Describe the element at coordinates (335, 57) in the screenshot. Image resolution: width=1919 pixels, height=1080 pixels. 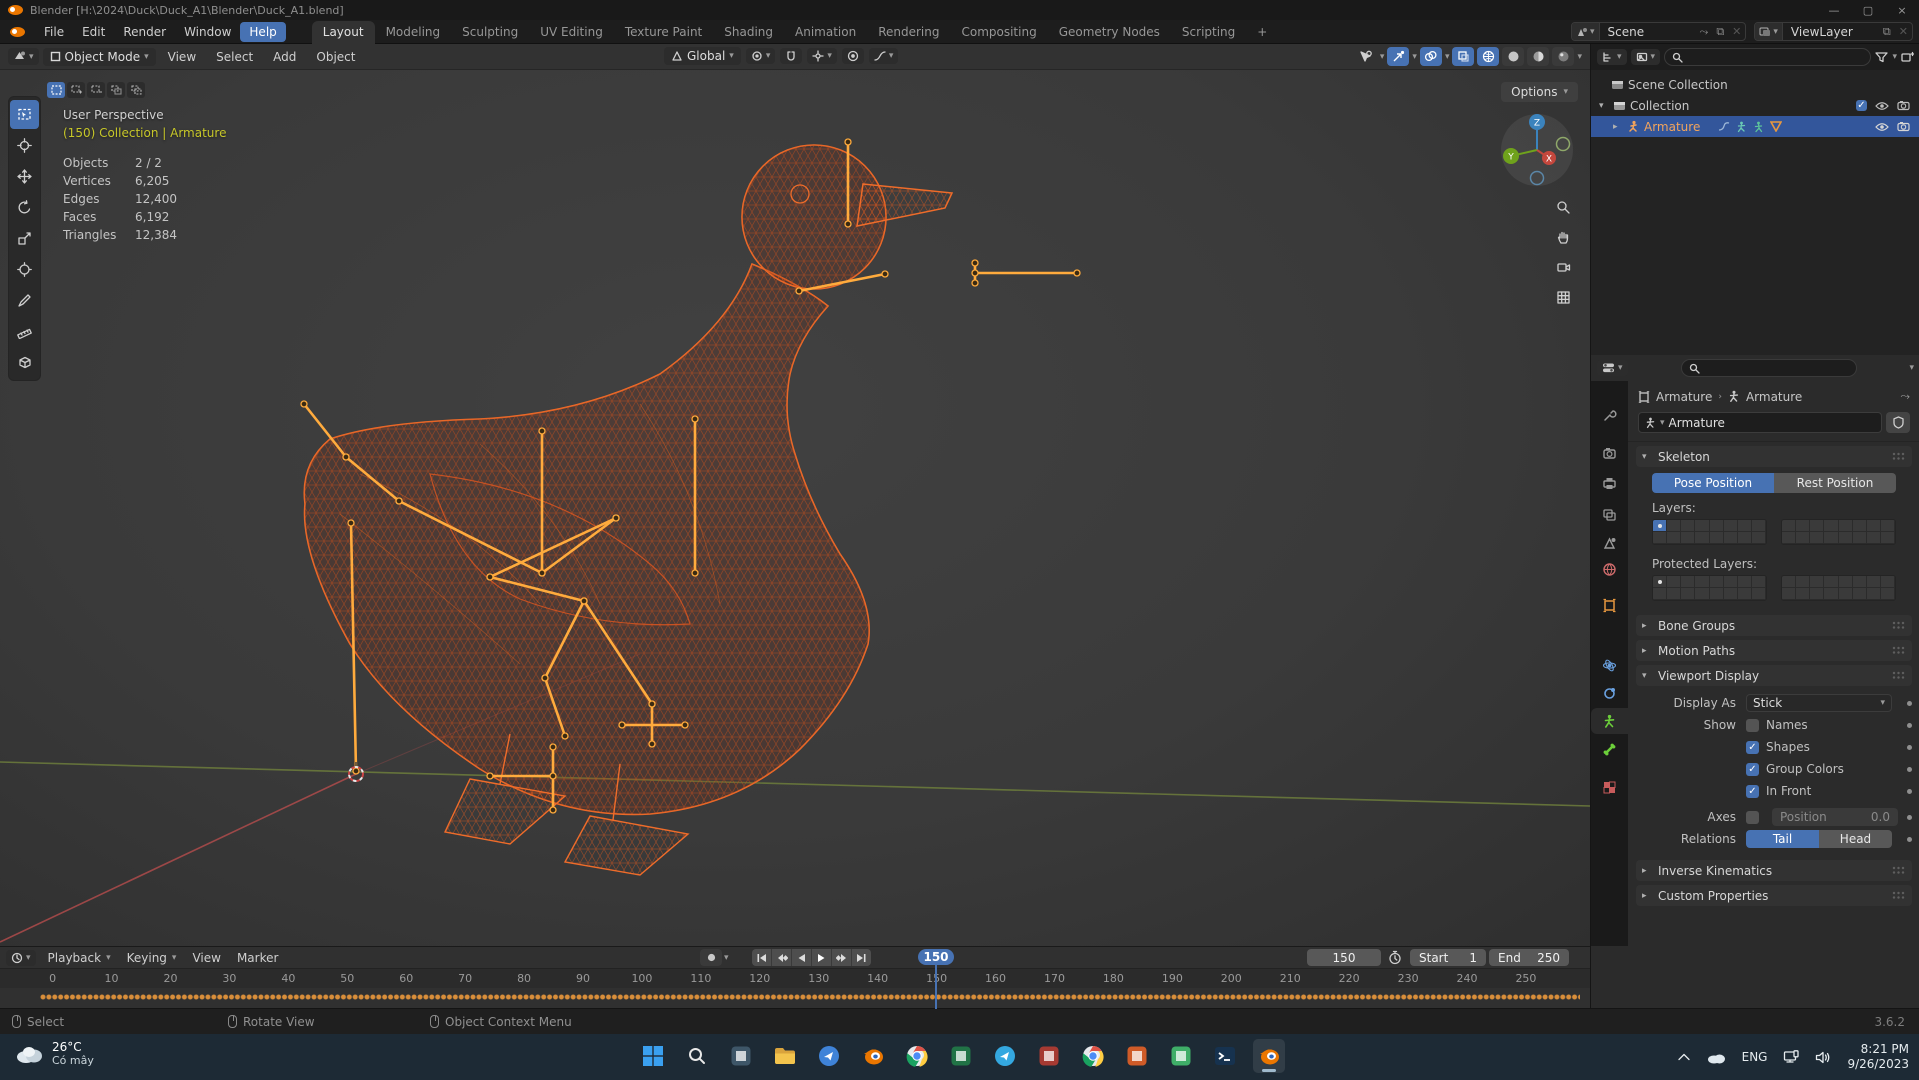
I see `menu-object: Object` at that location.